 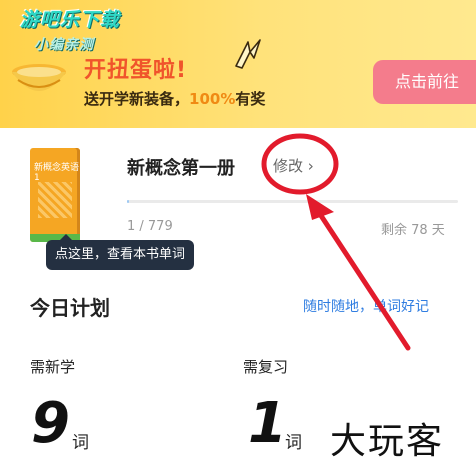 I want to click on promo-subtitle: 送开学新装备，100%有奖, so click(x=174, y=98).